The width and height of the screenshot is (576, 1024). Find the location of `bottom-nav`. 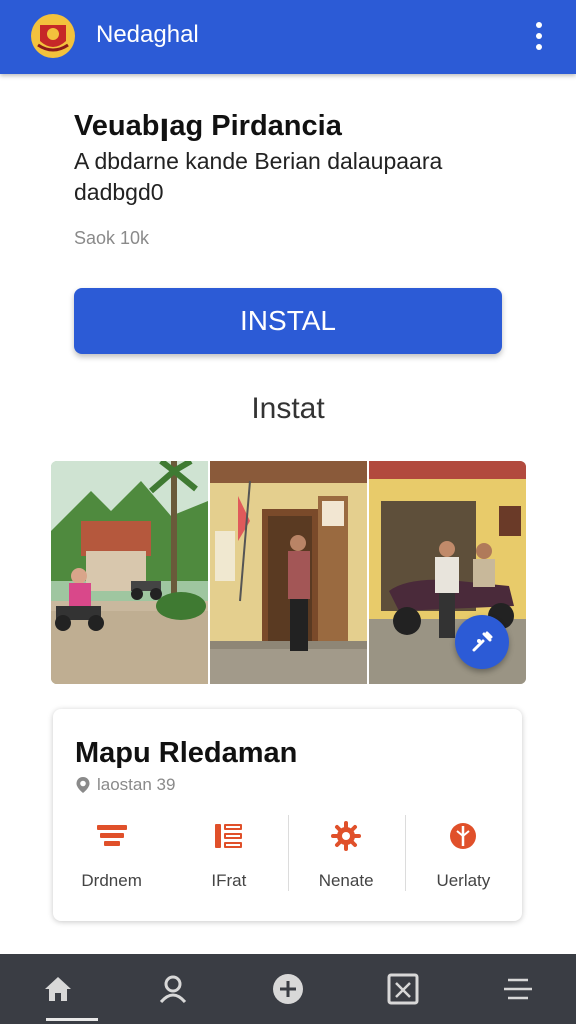

bottom-nav is located at coordinates (288, 989).